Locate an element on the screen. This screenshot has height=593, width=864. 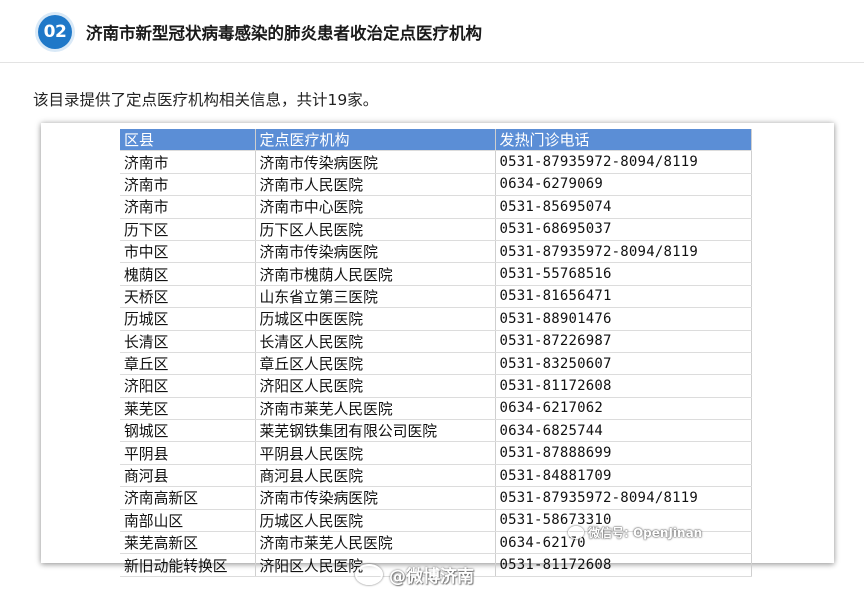
divider is located at coordinates (432, 62).